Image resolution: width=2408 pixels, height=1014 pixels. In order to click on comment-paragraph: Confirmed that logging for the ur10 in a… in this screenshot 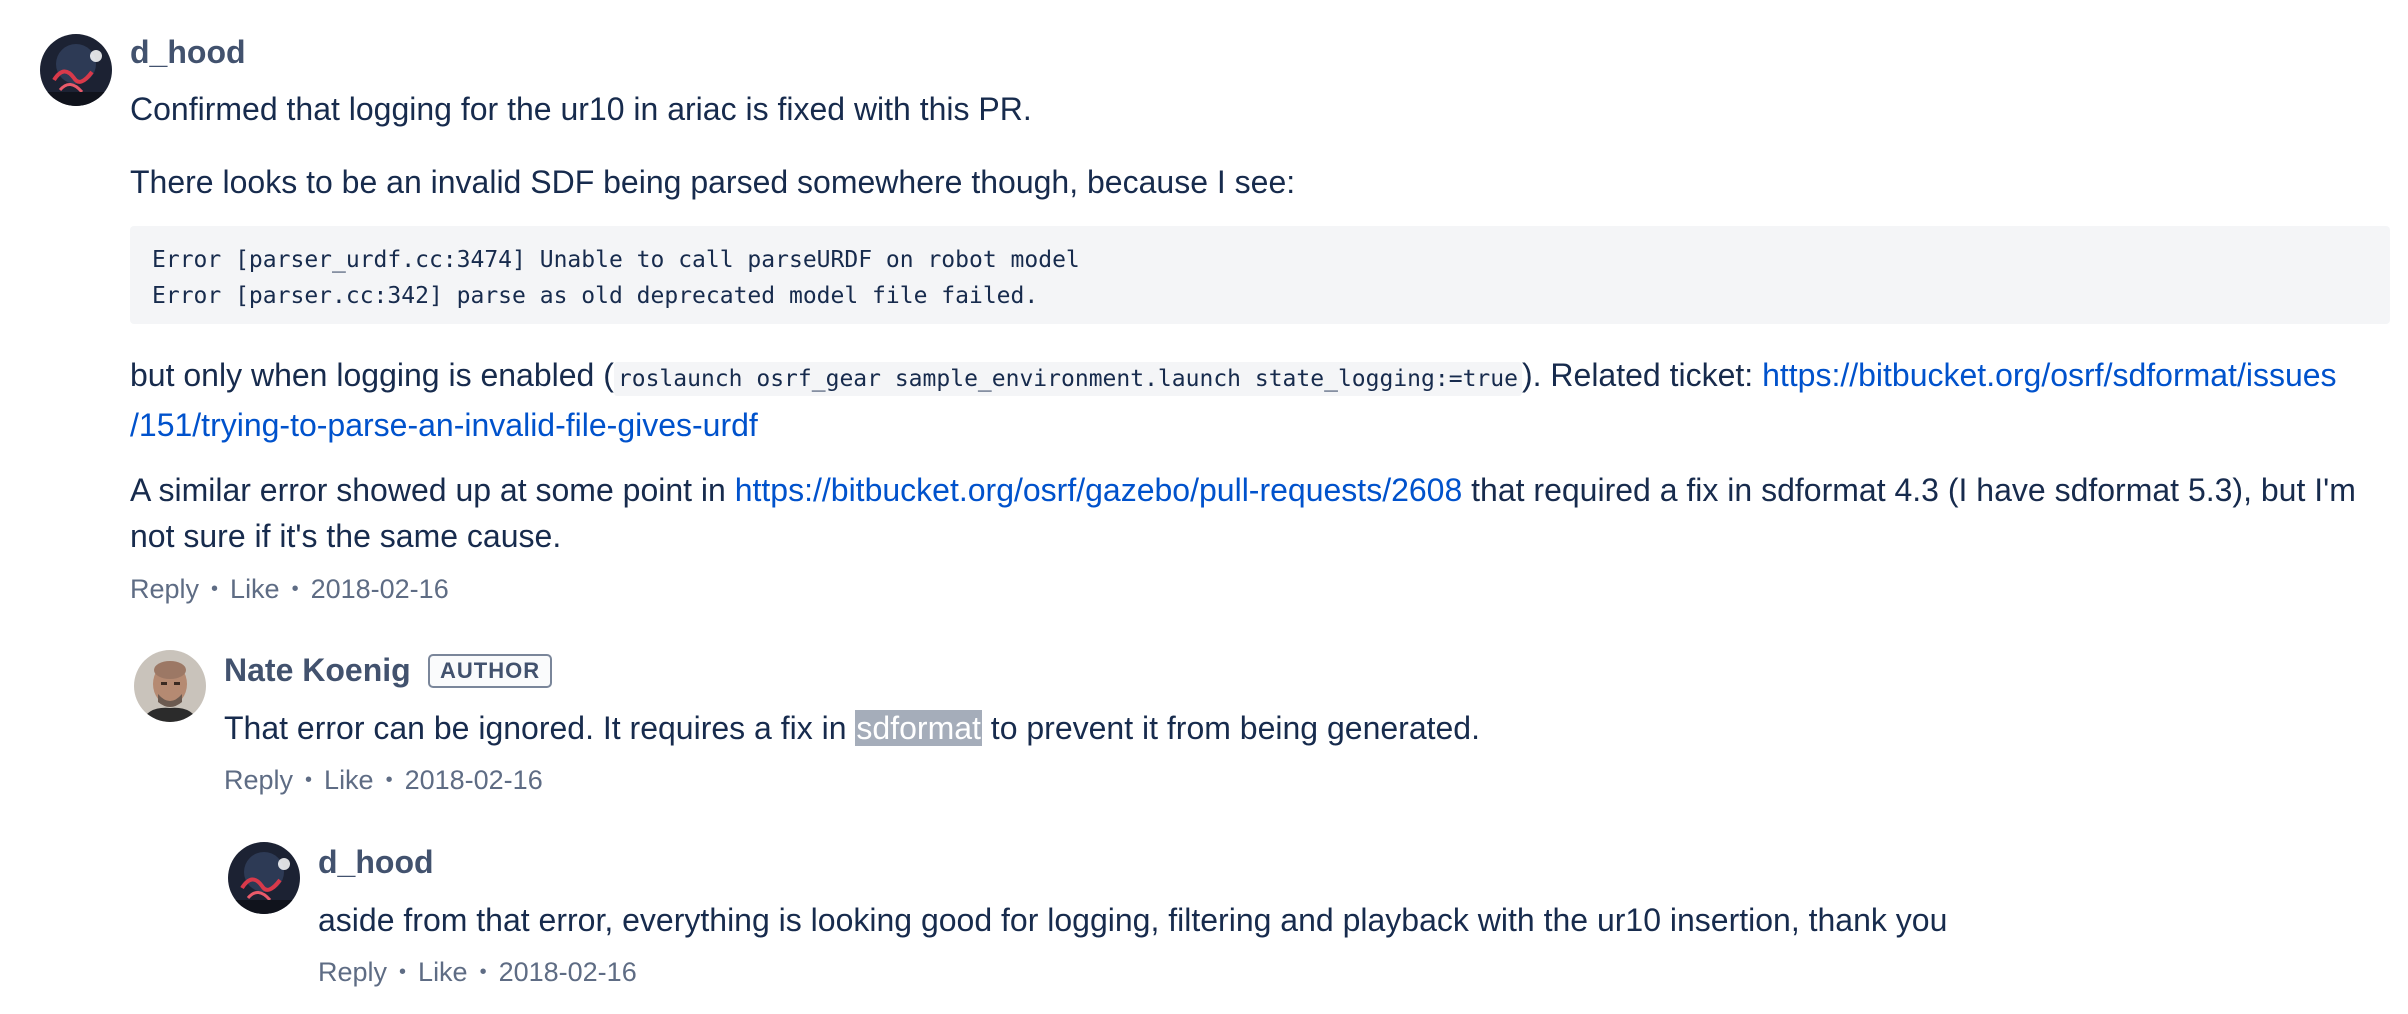, I will do `click(581, 109)`.